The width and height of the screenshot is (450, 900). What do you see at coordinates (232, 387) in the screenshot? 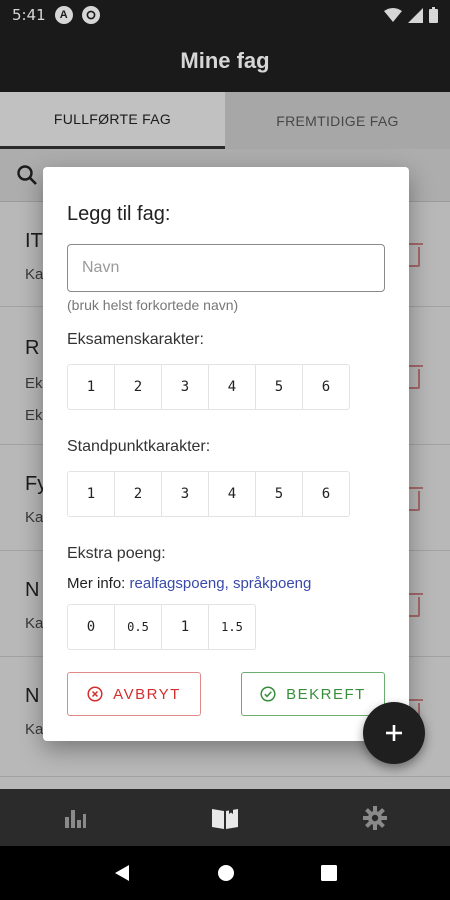
I see `exam-grade-option: 4` at bounding box center [232, 387].